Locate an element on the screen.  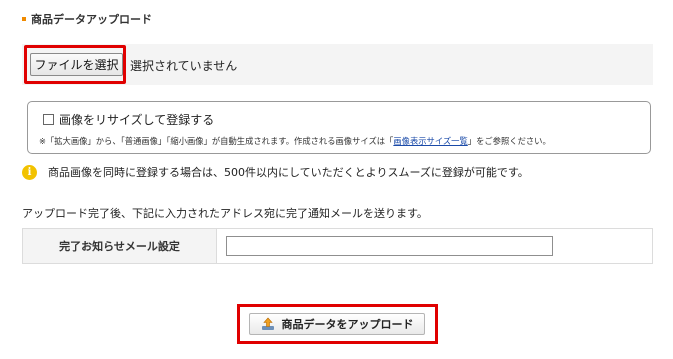
file-button-highlight: ファイルを選択 is located at coordinates (75, 64).